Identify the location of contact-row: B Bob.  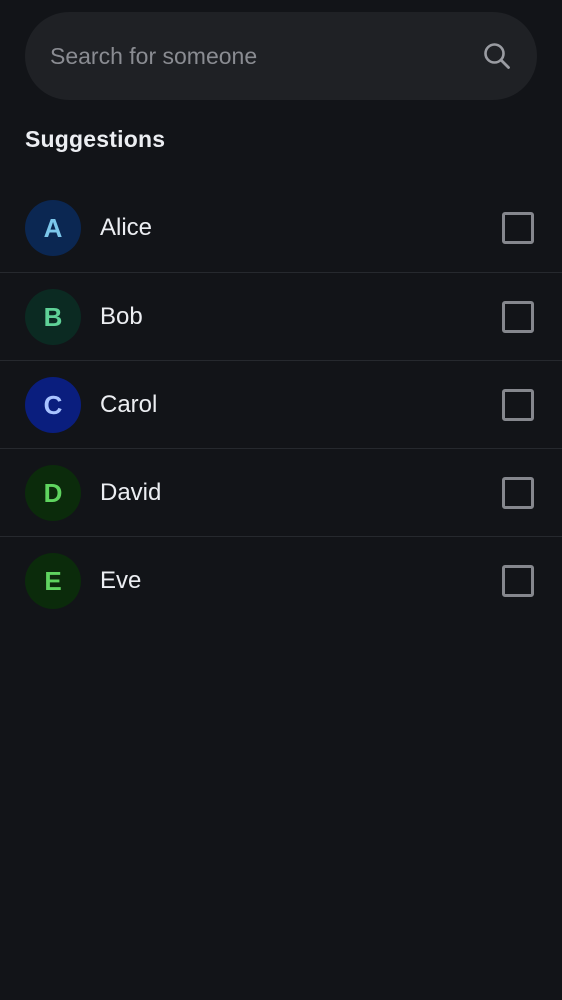
(281, 316).